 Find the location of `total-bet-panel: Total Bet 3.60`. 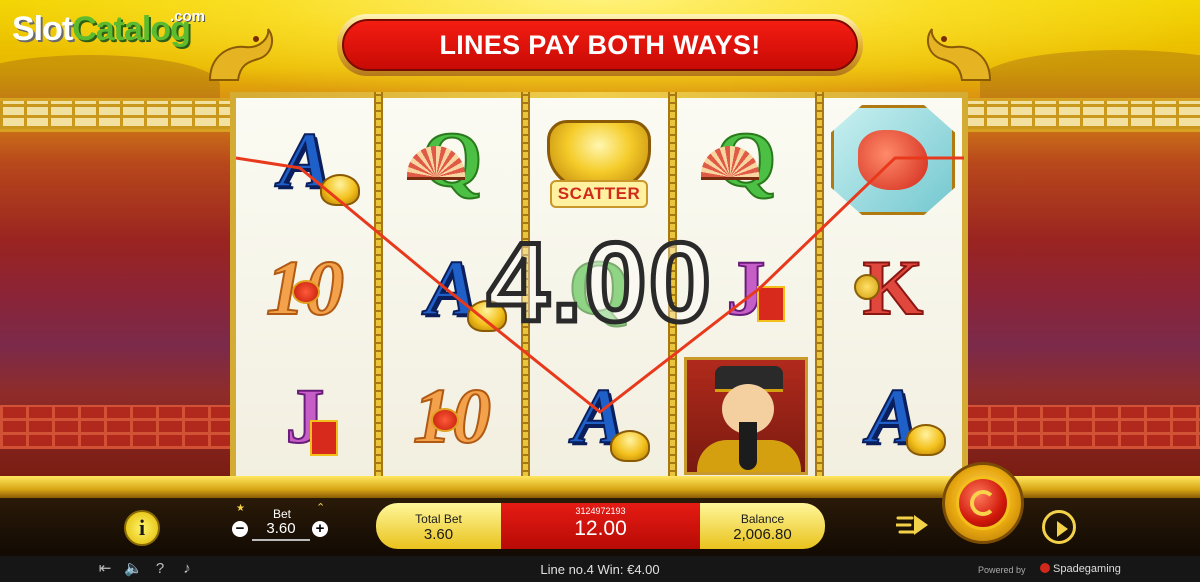

total-bet-panel: Total Bet 3.60 is located at coordinates (438, 526).